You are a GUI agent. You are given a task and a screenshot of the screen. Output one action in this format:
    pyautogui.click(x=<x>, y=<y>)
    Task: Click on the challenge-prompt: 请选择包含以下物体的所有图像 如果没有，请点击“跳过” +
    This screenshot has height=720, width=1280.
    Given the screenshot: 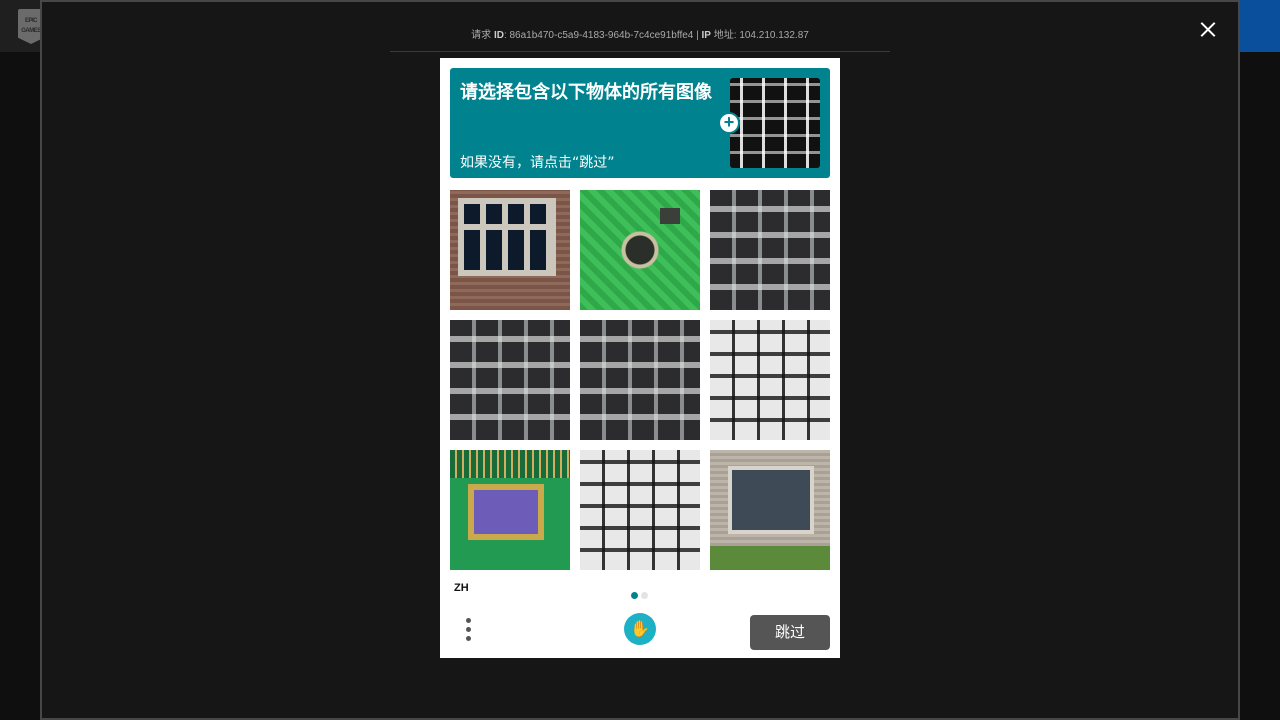 What is the action you would take?
    pyautogui.click(x=640, y=123)
    